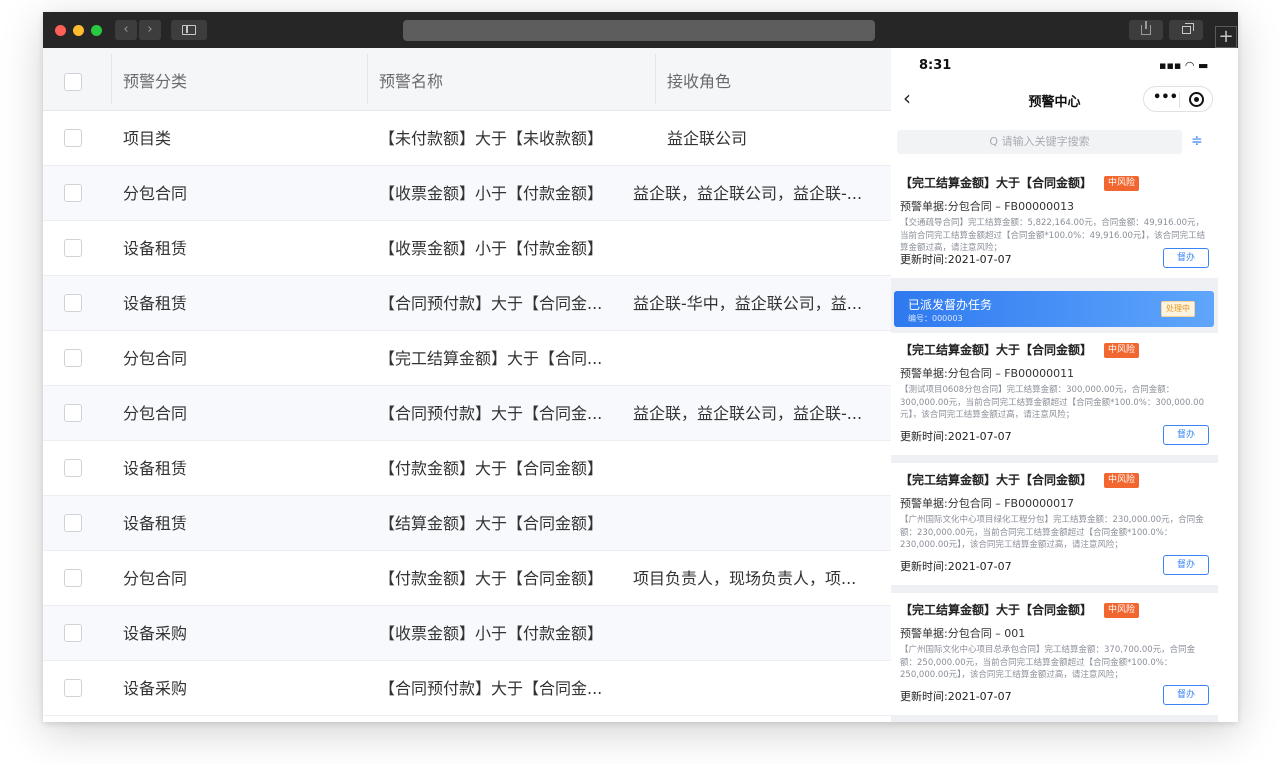  Describe the element at coordinates (987, 373) in the screenshot. I see `card-document: 预警单据:分包合同 – FB00000011` at that location.